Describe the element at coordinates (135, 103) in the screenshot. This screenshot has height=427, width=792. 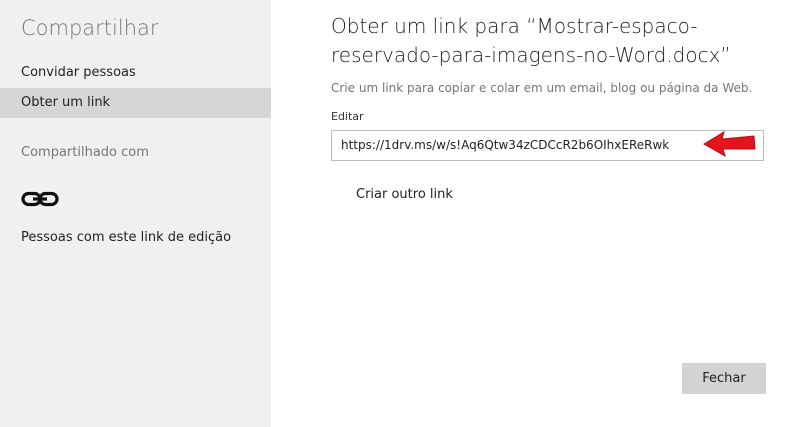
I see `sidebar-item-get-link: Obter um link` at that location.